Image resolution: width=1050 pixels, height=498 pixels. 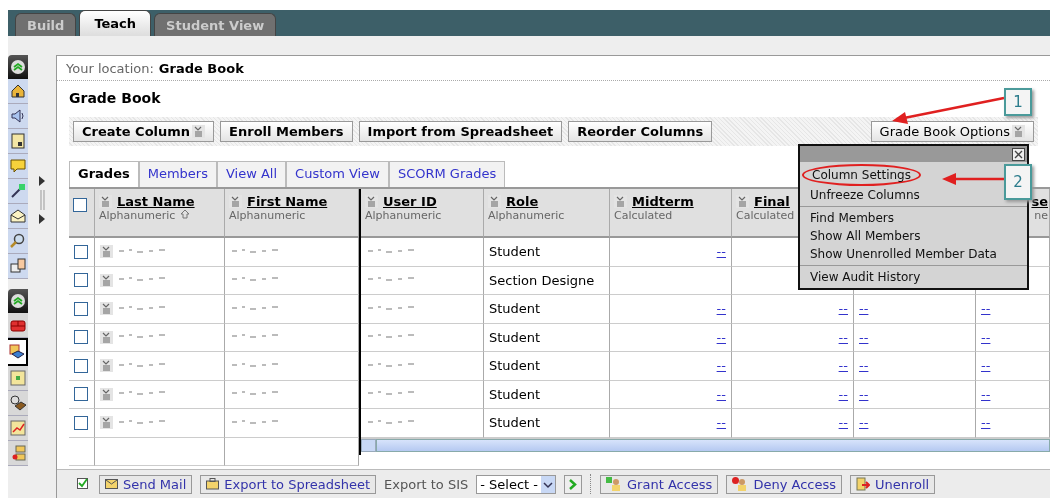 What do you see at coordinates (156, 201) in the screenshot?
I see `column-title: Last Name` at bounding box center [156, 201].